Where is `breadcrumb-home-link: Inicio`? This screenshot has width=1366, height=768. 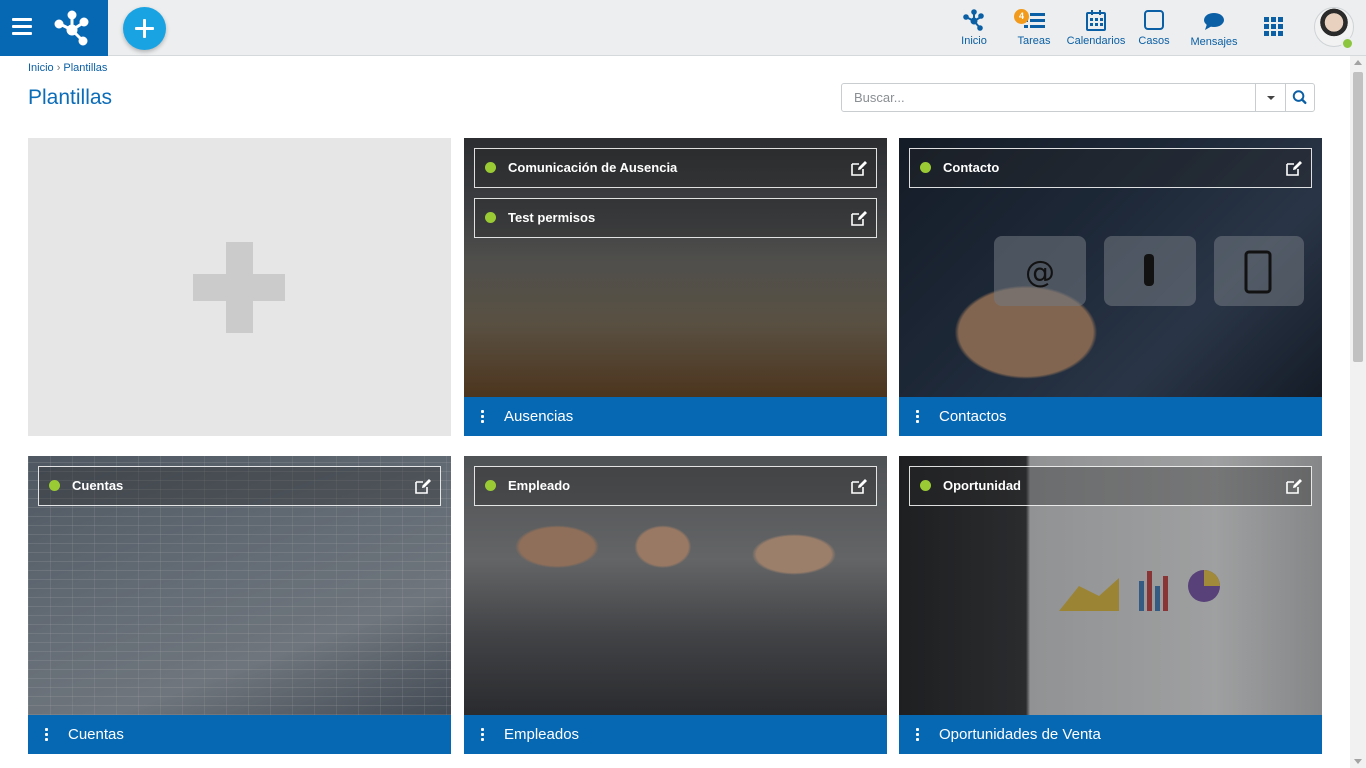
breadcrumb-home-link: Inicio is located at coordinates (41, 68).